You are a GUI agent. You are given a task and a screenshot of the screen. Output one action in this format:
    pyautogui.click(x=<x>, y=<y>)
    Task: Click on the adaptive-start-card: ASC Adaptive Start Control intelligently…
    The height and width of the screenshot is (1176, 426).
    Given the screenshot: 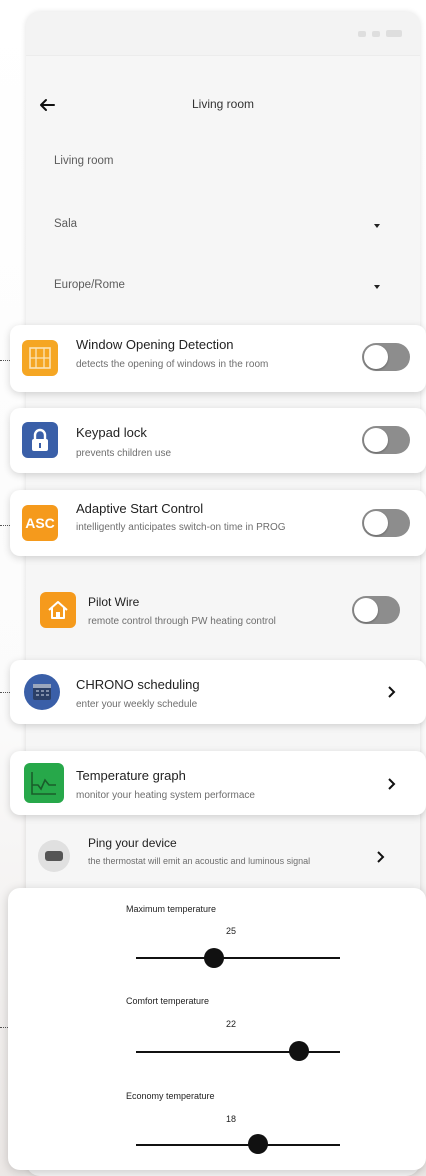 What is the action you would take?
    pyautogui.click(x=218, y=523)
    